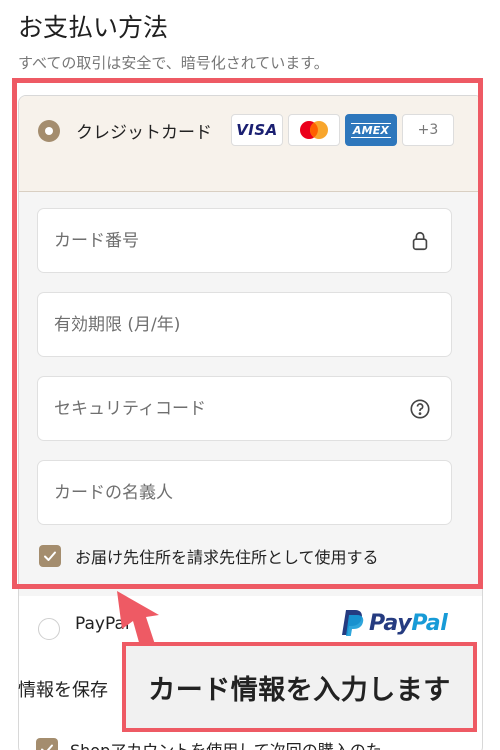  I want to click on cardholder-name-input, so click(244, 492).